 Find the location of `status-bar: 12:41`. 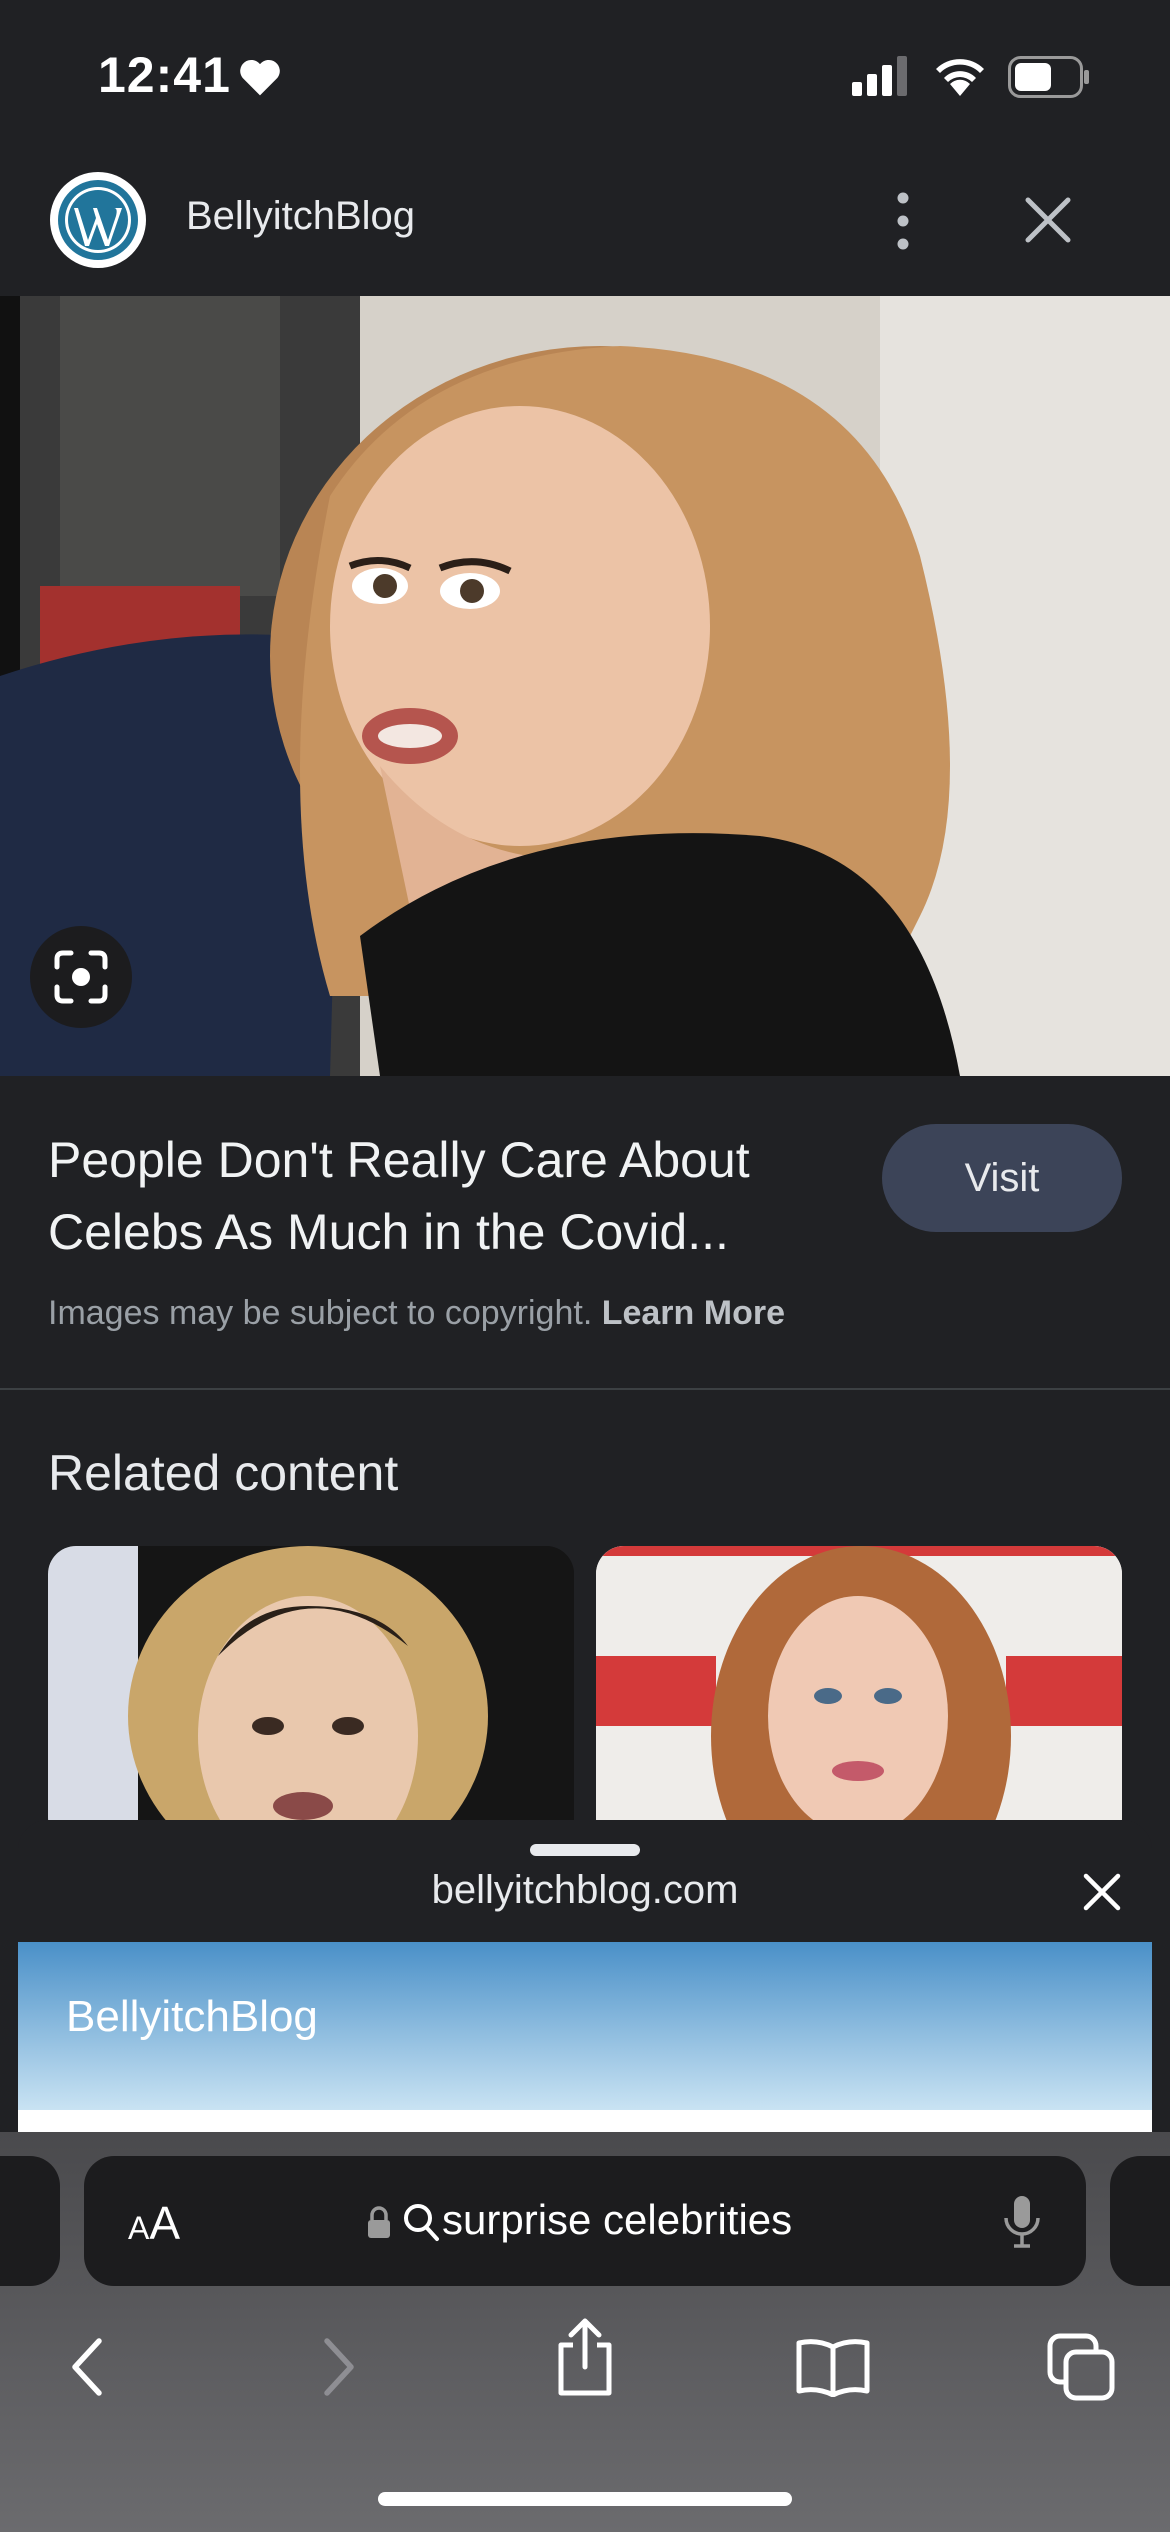

status-bar: 12:41 is located at coordinates (585, 75).